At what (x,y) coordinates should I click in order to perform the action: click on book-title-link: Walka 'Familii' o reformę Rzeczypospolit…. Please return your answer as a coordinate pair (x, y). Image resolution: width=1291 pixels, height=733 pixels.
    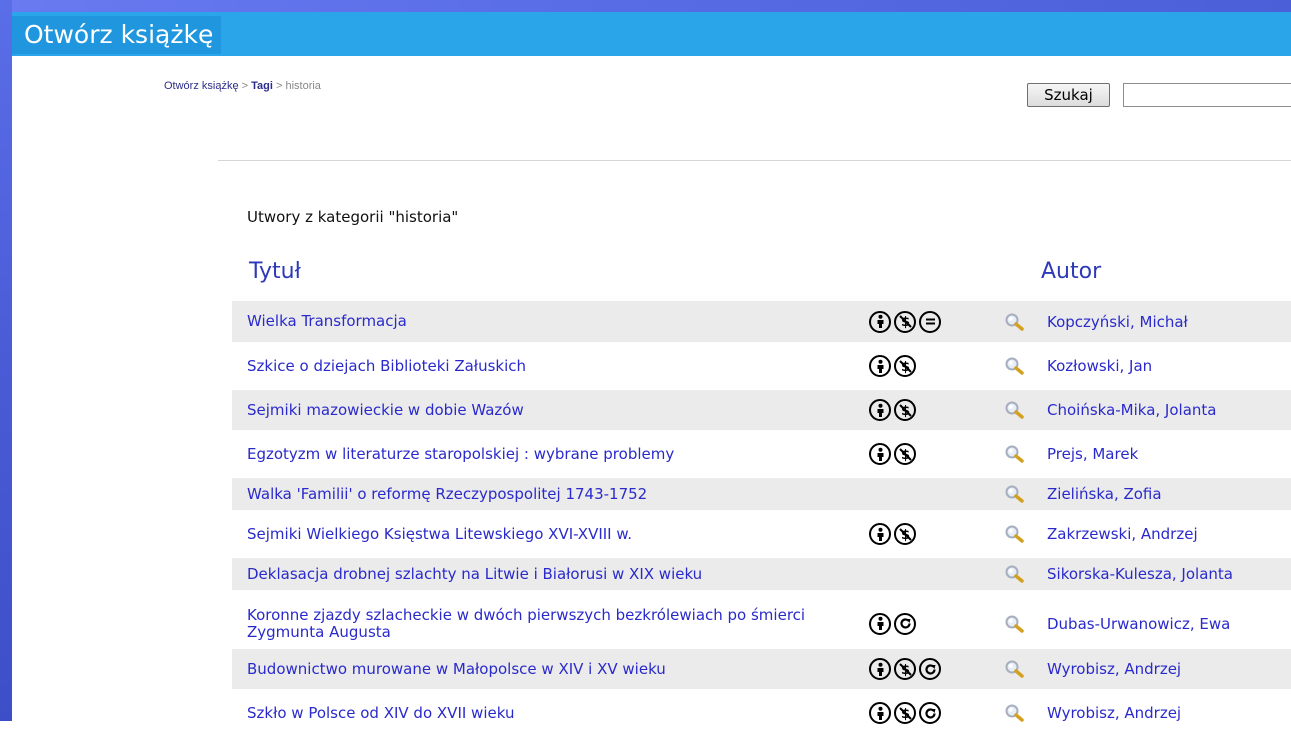
    Looking at the image, I should click on (567, 494).